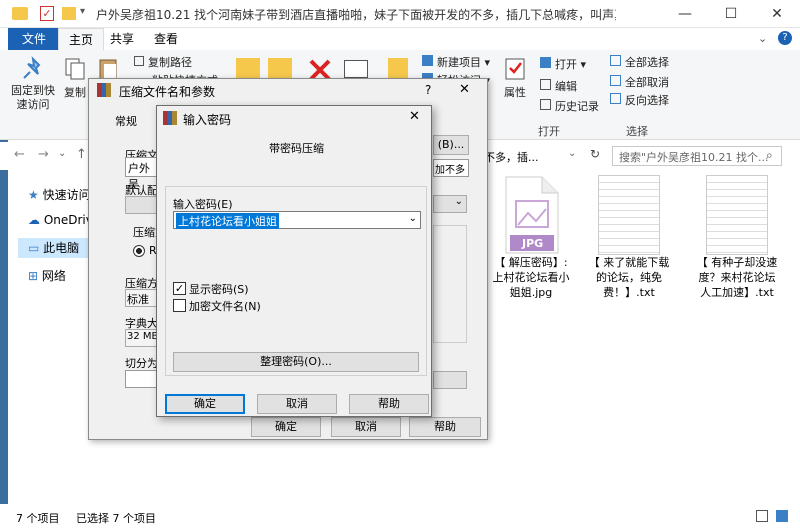 Image resolution: width=800 pixels, height=531 pixels. Describe the element at coordinates (629, 277) in the screenshot. I see `file-name: 【 来了就能下载 的论坛，纯免 费！】.txt` at that location.